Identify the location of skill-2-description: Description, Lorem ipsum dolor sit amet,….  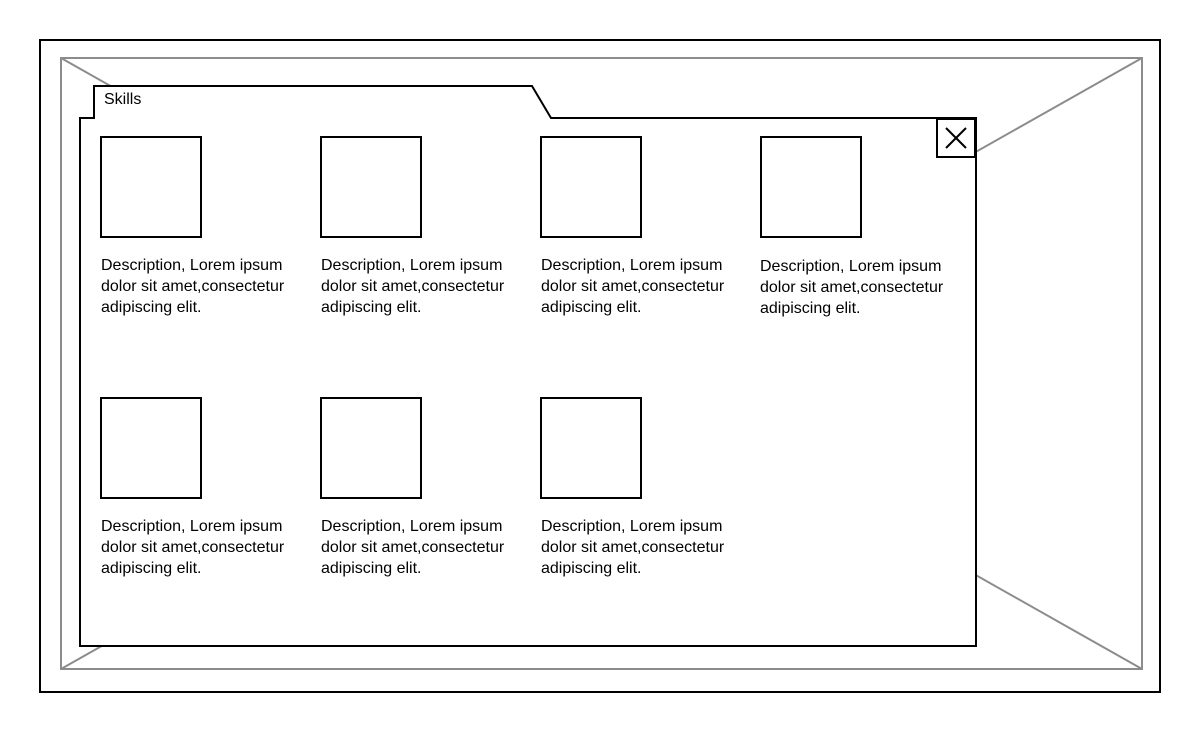
(413, 286).